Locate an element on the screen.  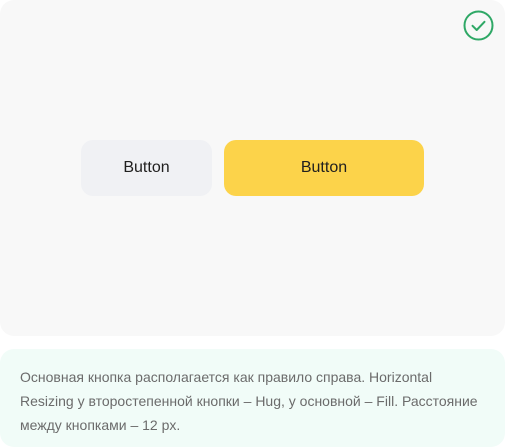
primary-button: Button is located at coordinates (324, 168).